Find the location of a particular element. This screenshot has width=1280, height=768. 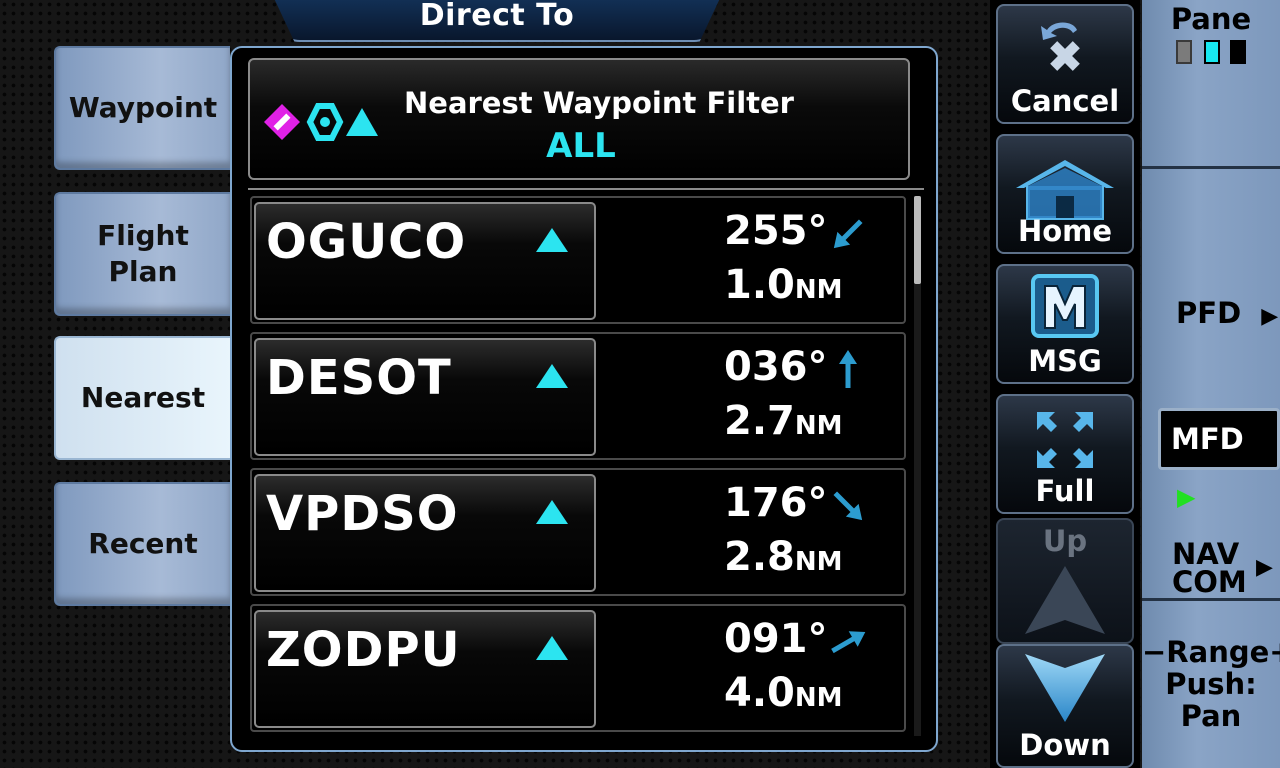

active-arrow-icon: ▶ is located at coordinates (1186, 497).